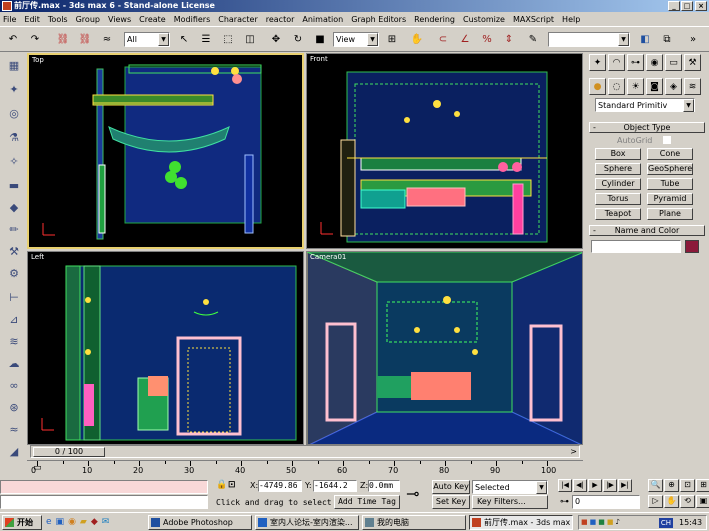  Describe the element at coordinates (9, 19) in the screenshot. I see `menu-item-file: File` at that location.